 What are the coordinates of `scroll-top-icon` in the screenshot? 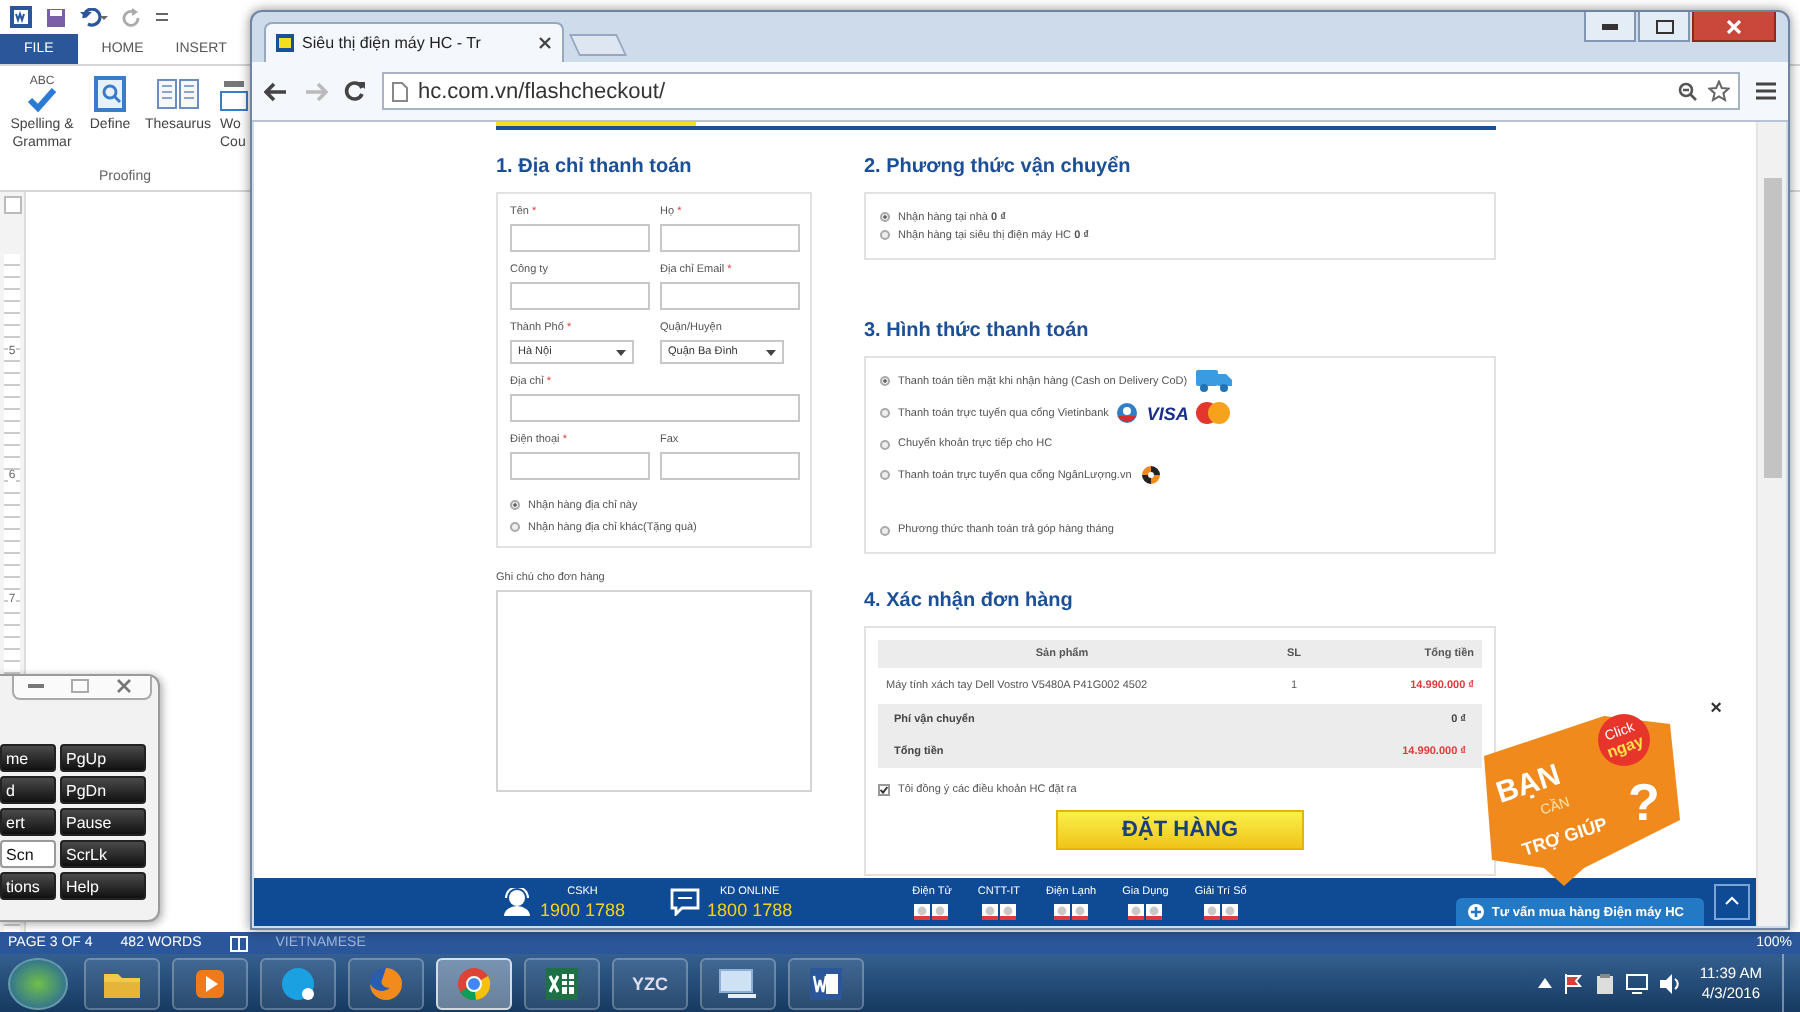 It's located at (1732, 902).